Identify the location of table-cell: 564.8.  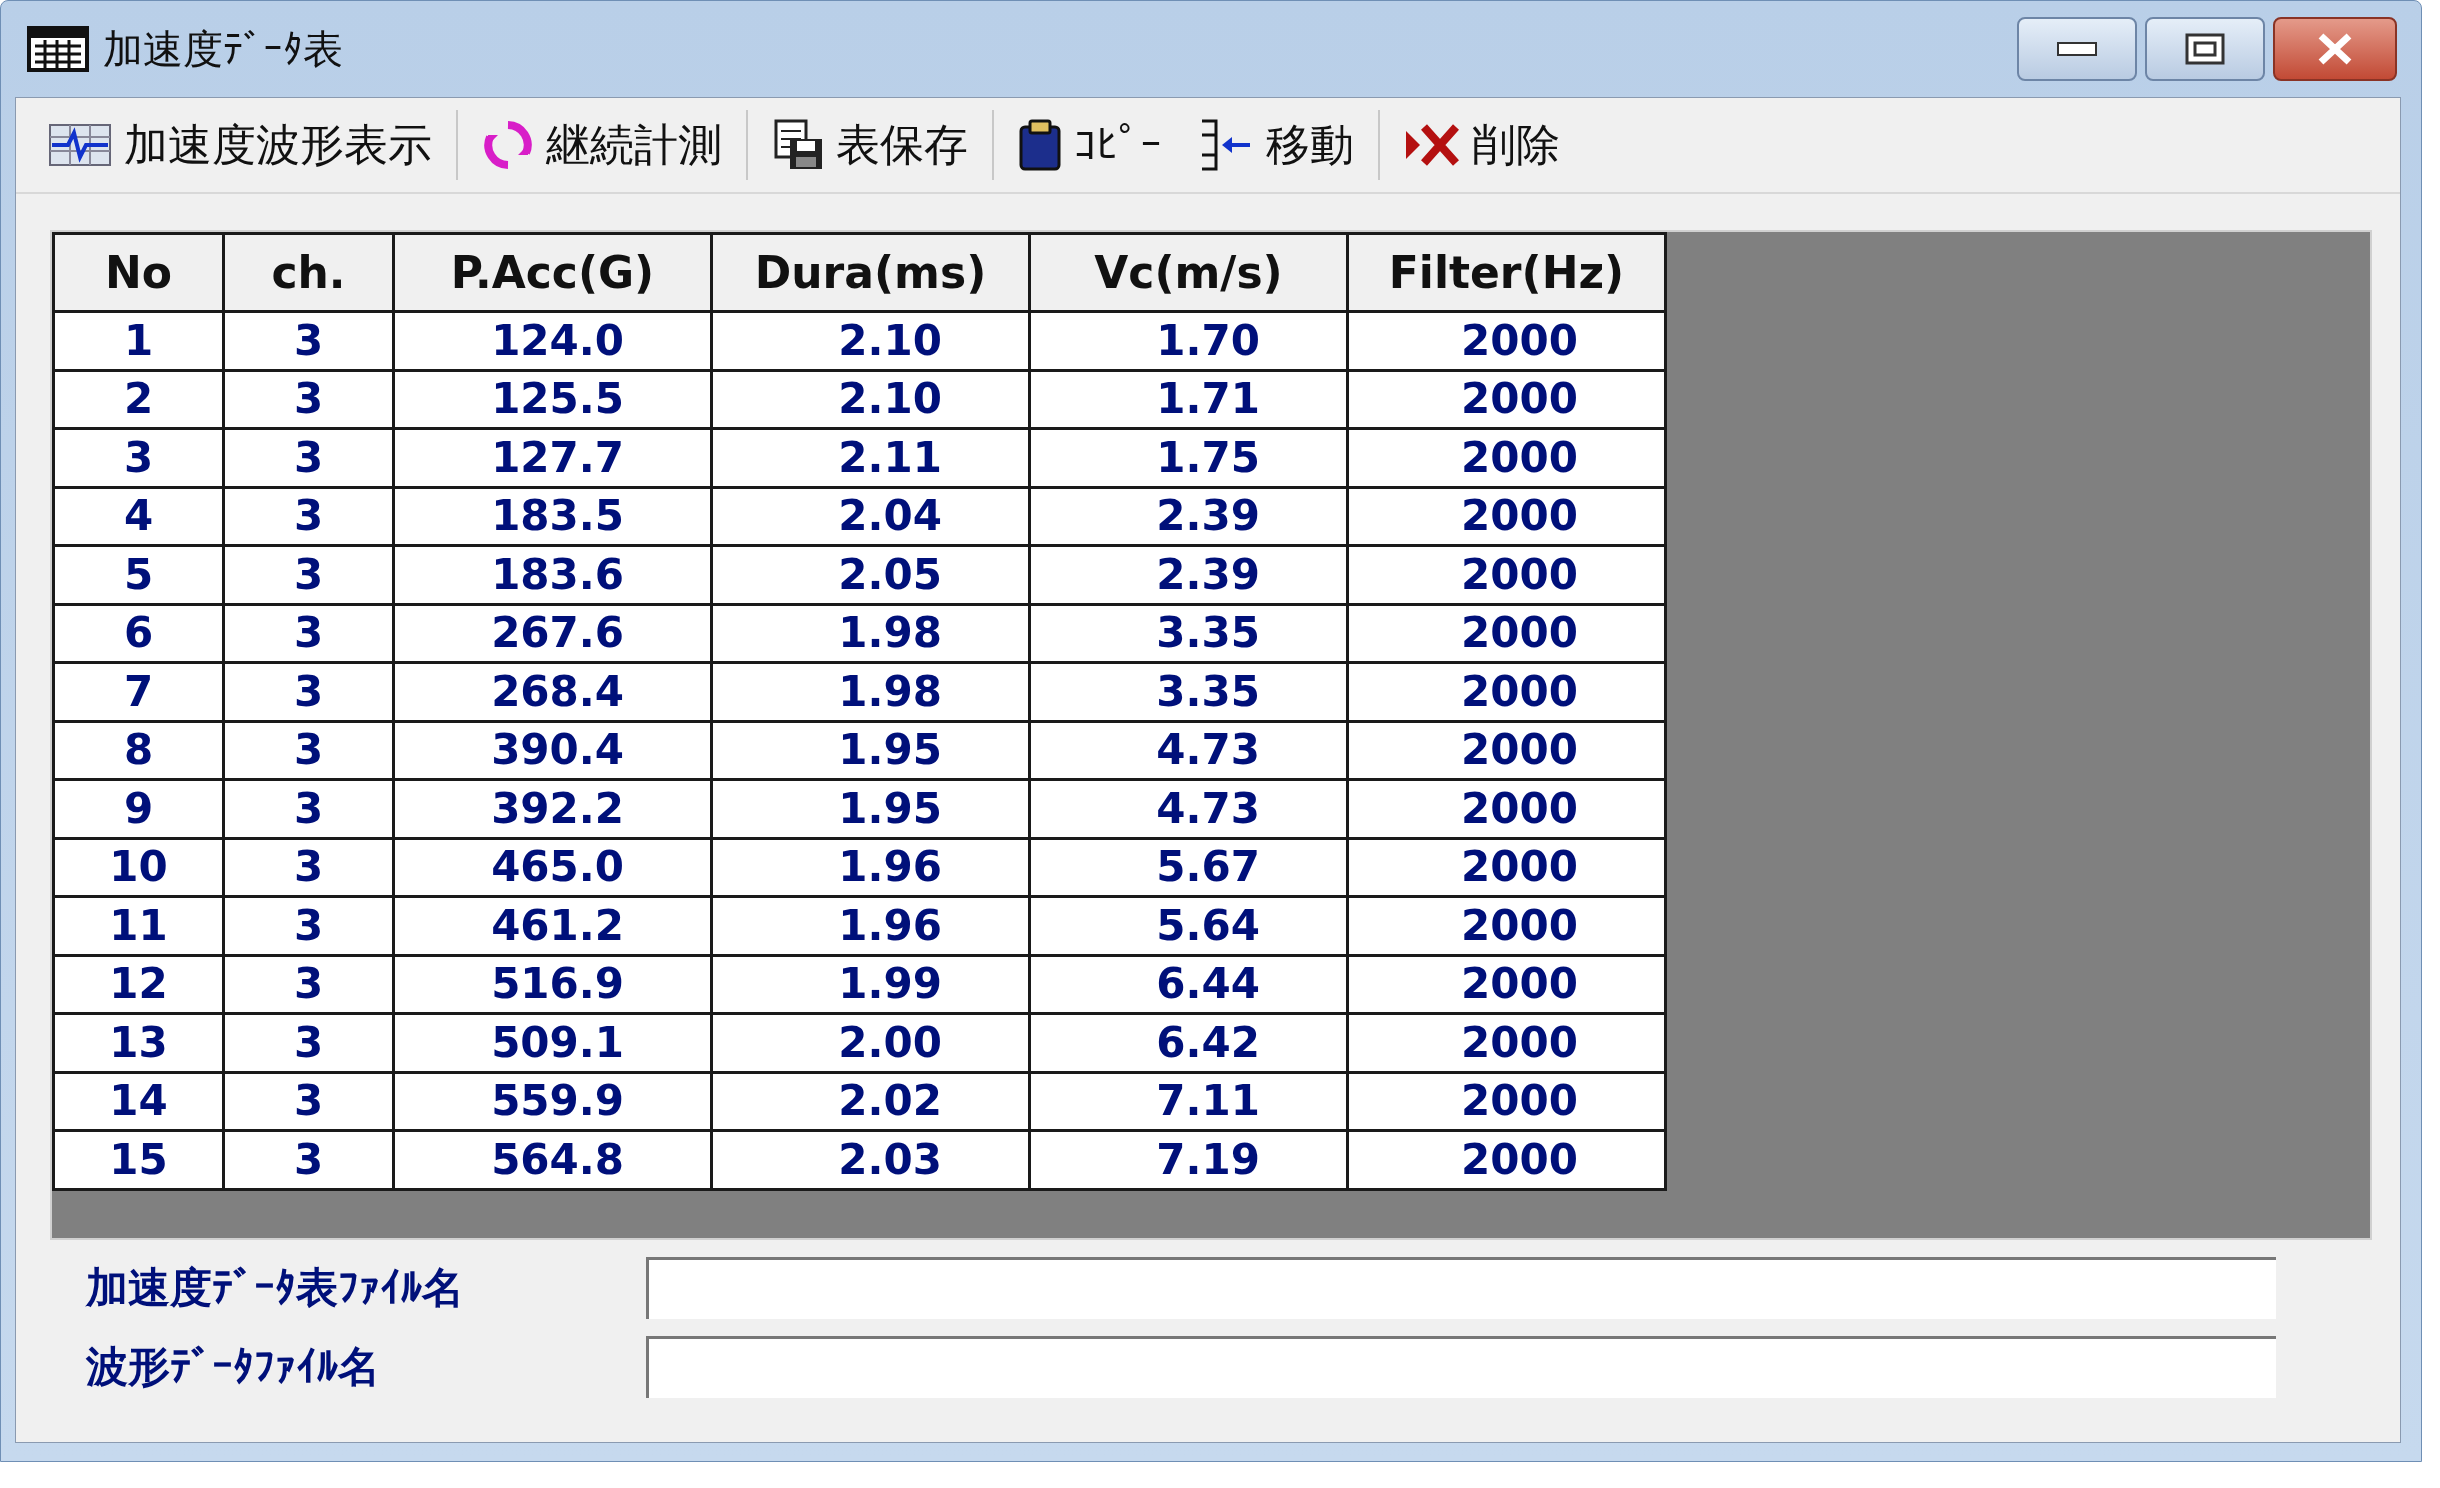
(552, 1159).